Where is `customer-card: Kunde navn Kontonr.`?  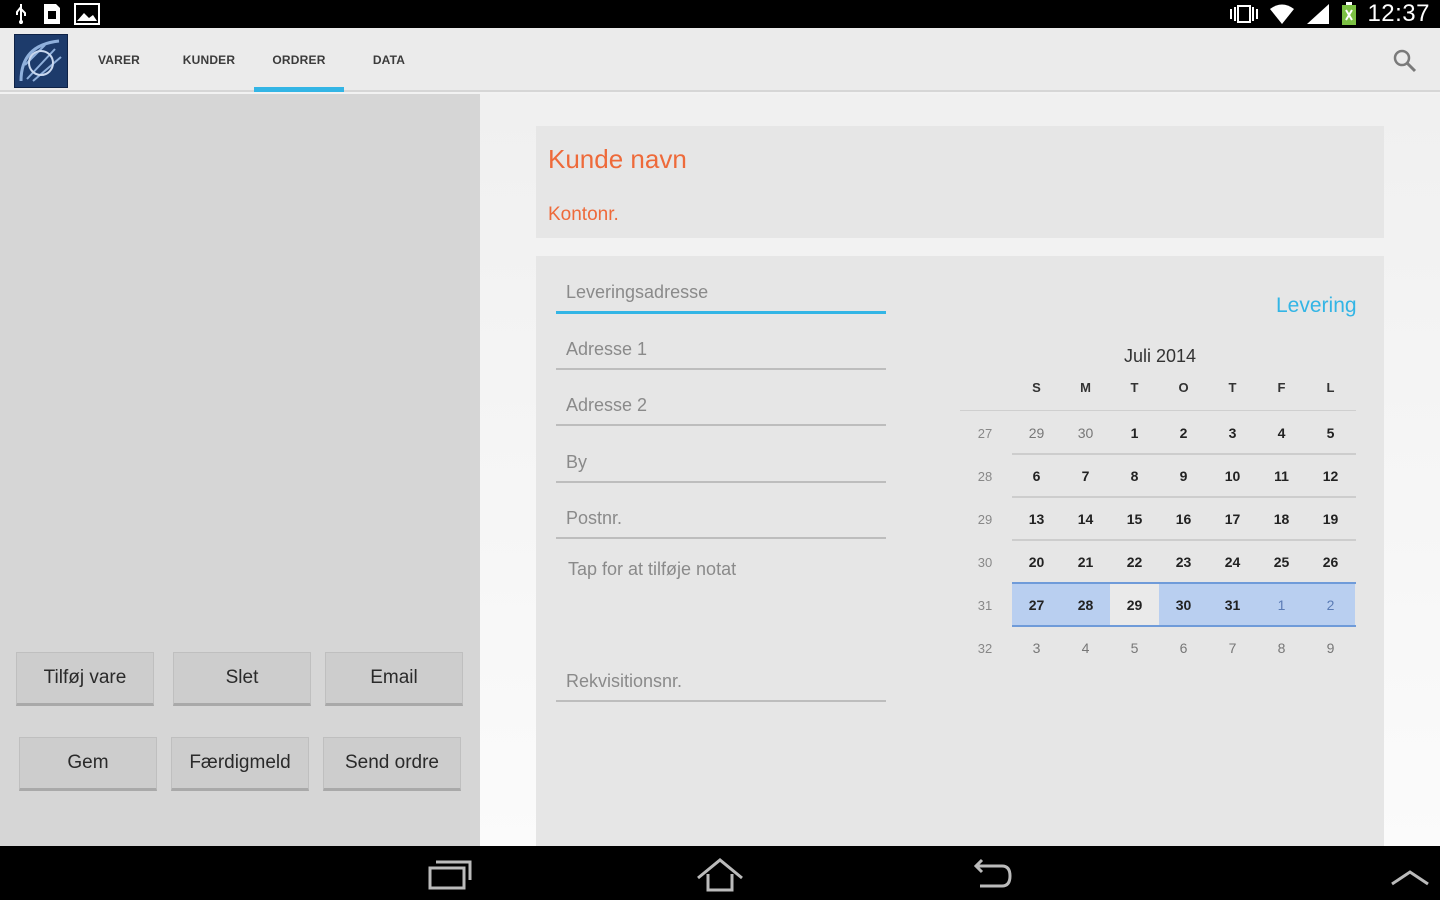
customer-card: Kunde navn Kontonr. is located at coordinates (960, 182).